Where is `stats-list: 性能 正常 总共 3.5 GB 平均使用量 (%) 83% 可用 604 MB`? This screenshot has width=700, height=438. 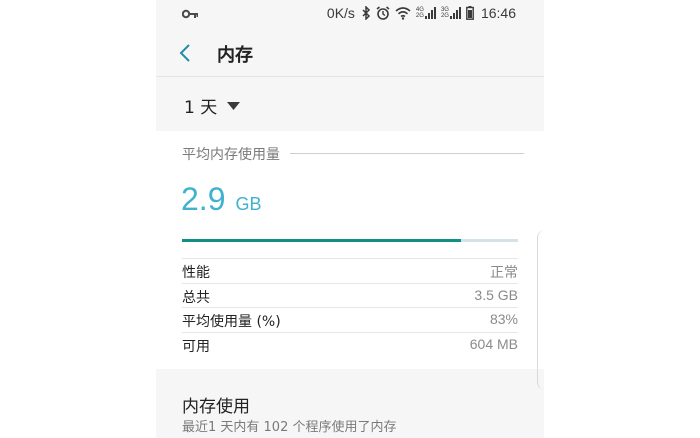
stats-list: 性能 正常 总共 3.5 GB 平均使用量 (%) 83% 可用 604 MB is located at coordinates (350, 307).